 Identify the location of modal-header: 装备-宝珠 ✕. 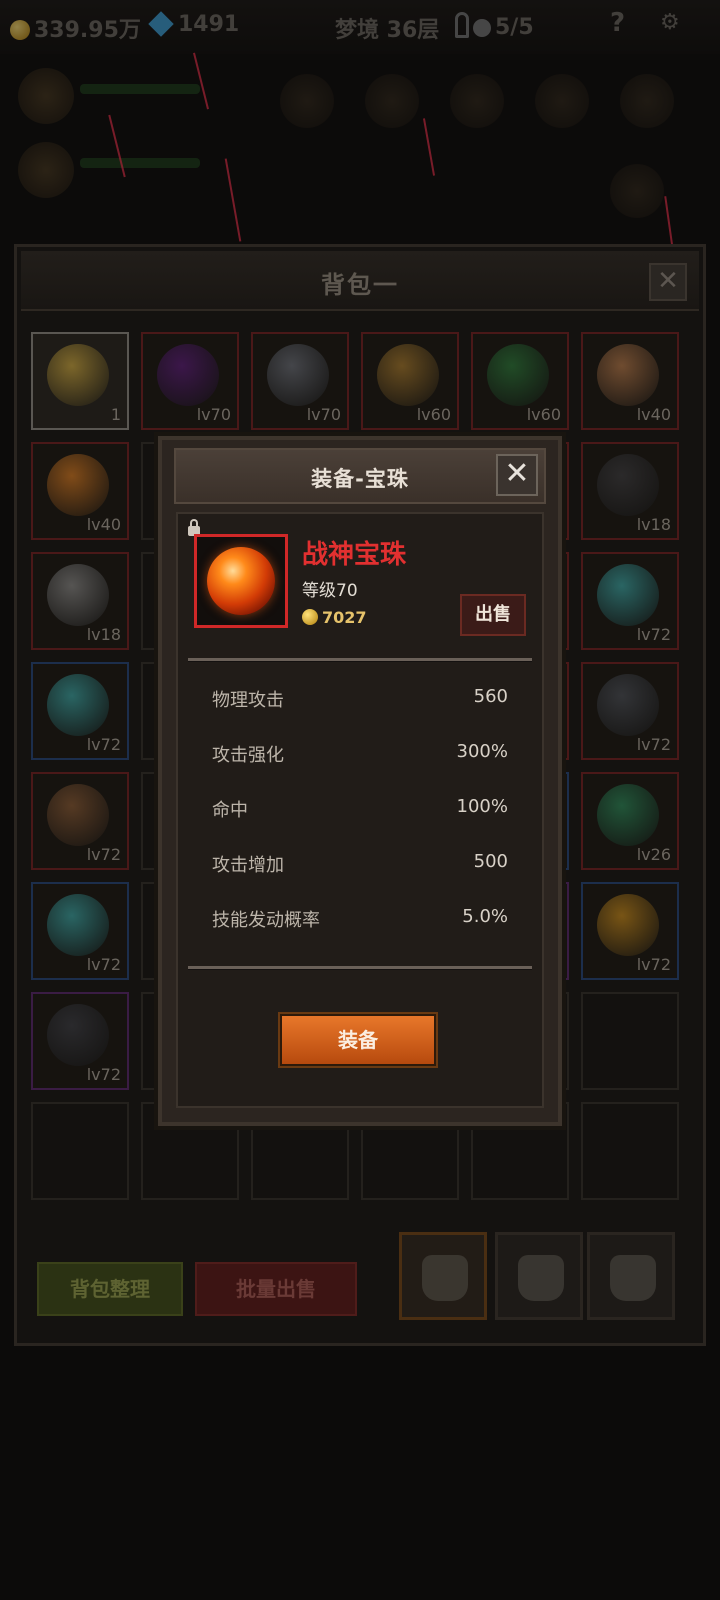
(360, 476).